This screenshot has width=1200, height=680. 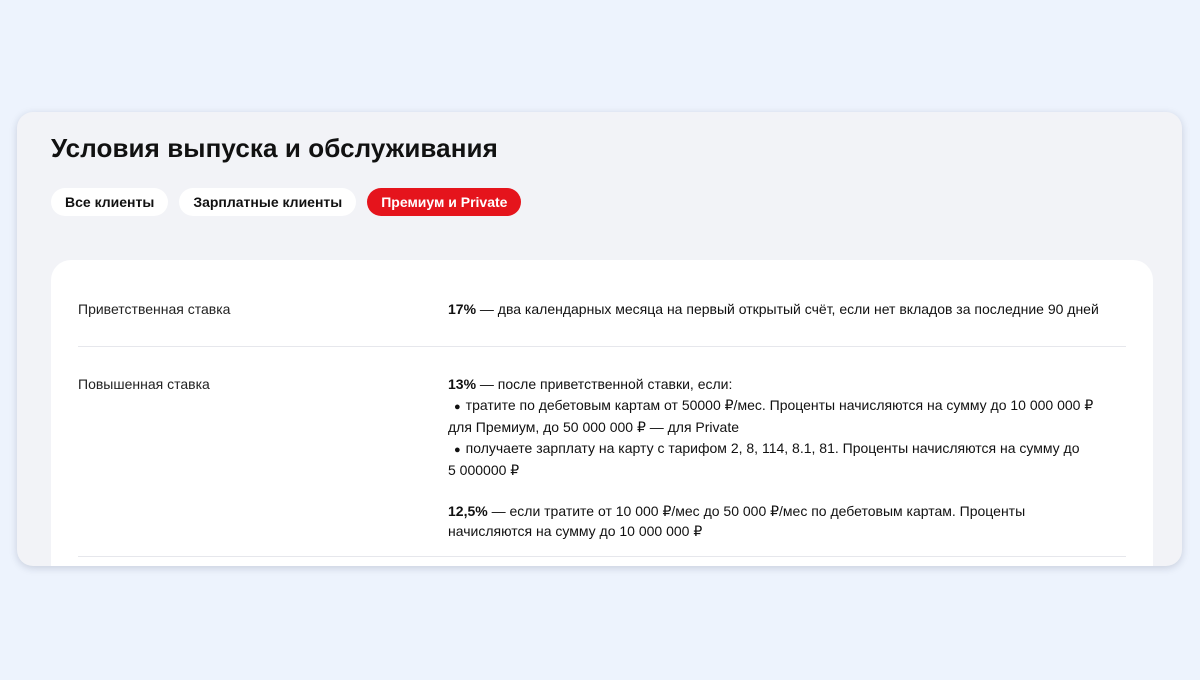 I want to click on section-title: Условия выпуска и обслуживания, so click(x=274, y=148).